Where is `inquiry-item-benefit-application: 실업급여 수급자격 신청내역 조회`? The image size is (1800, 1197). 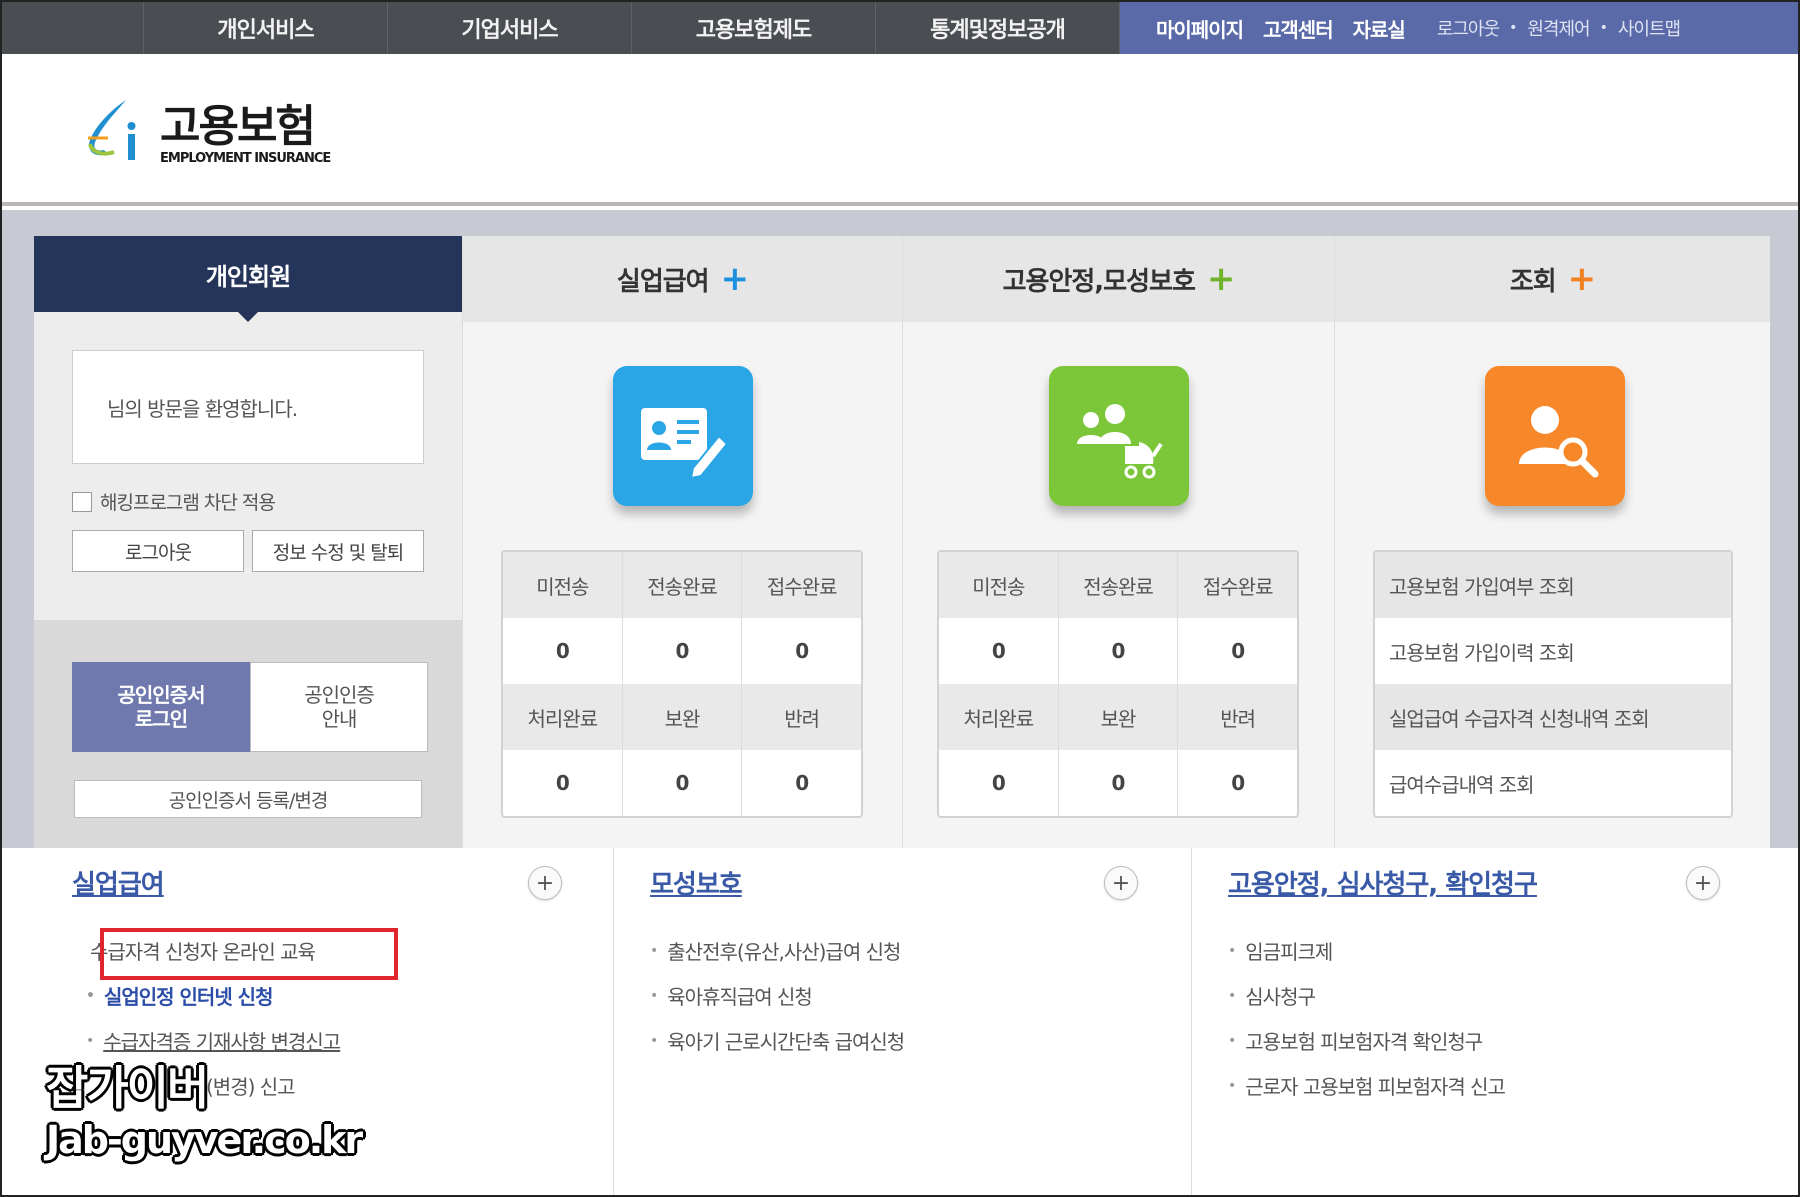 inquiry-item-benefit-application: 실업급여 수급자격 신청내역 조회 is located at coordinates (1553, 717).